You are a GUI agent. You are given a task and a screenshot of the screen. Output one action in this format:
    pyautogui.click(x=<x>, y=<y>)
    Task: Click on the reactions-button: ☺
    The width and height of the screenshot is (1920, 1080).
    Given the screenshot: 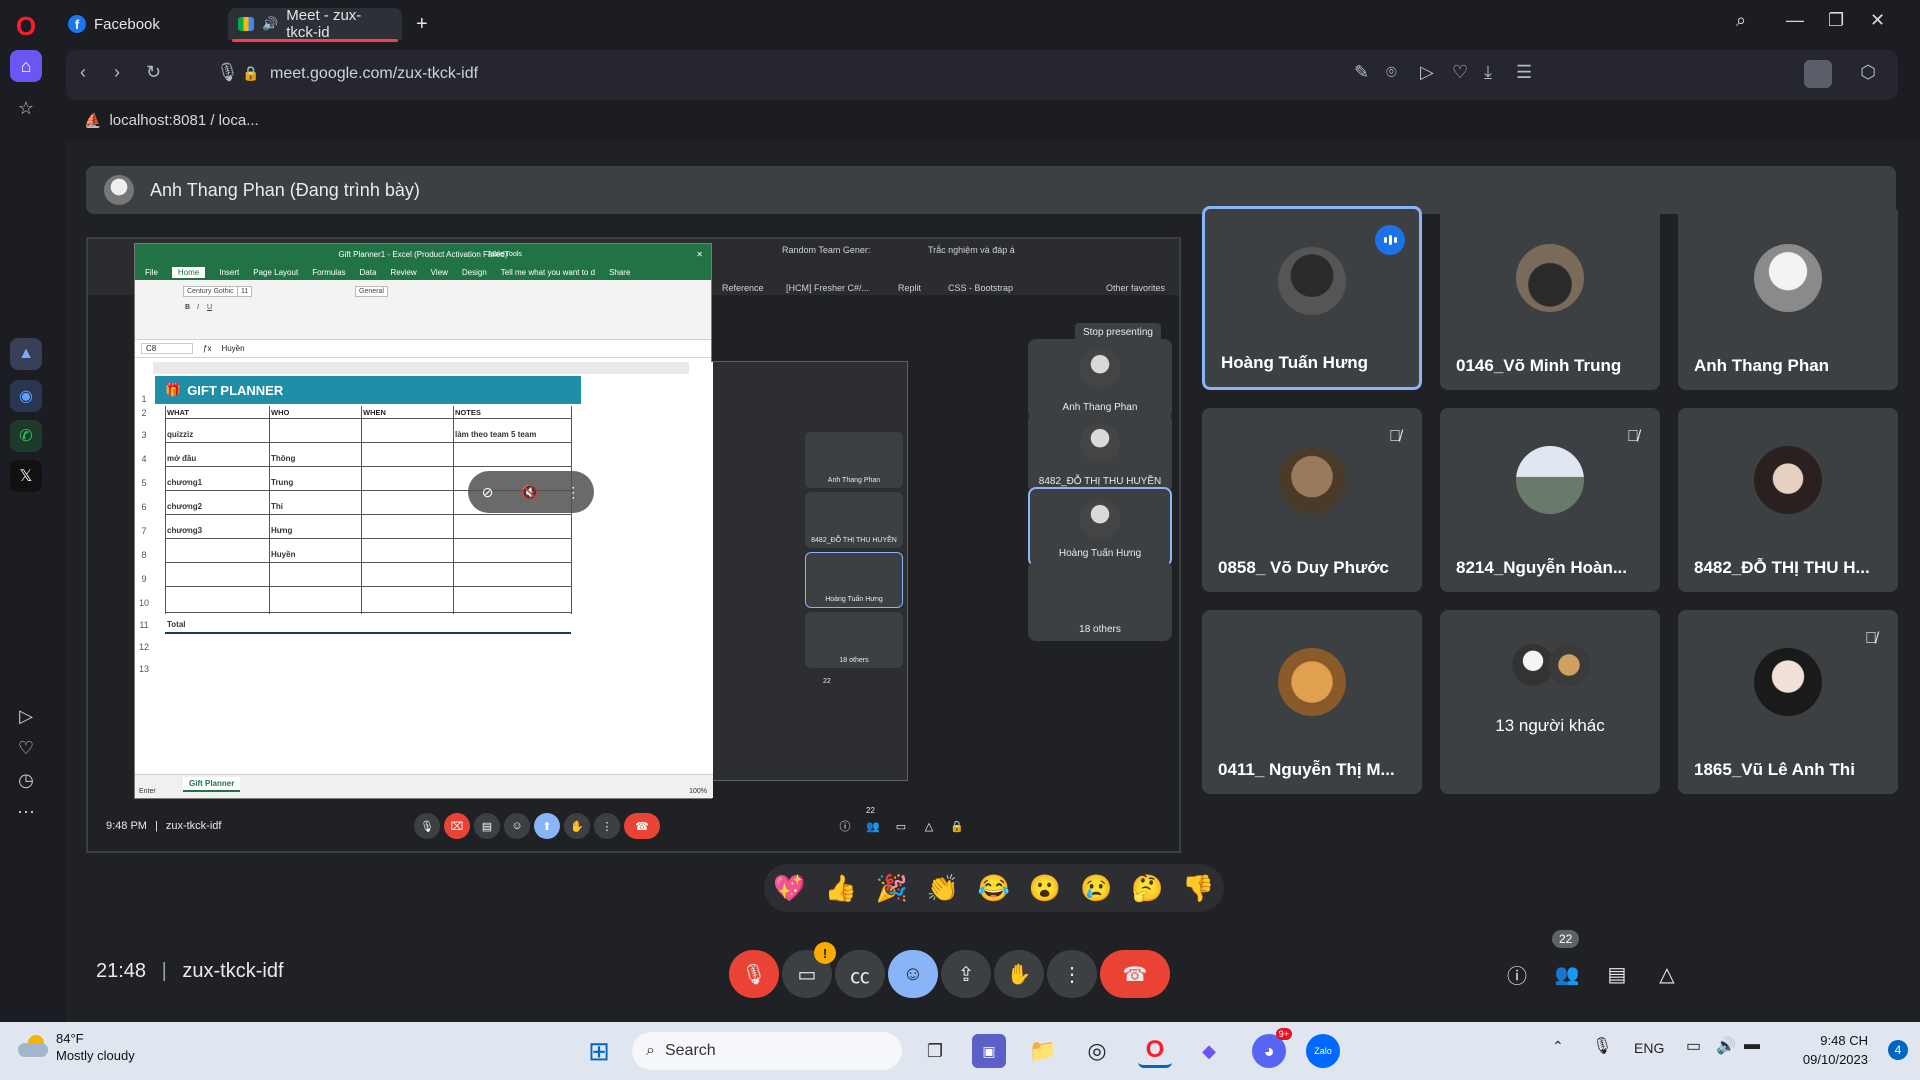 What is the action you would take?
    pyautogui.click(x=913, y=974)
    